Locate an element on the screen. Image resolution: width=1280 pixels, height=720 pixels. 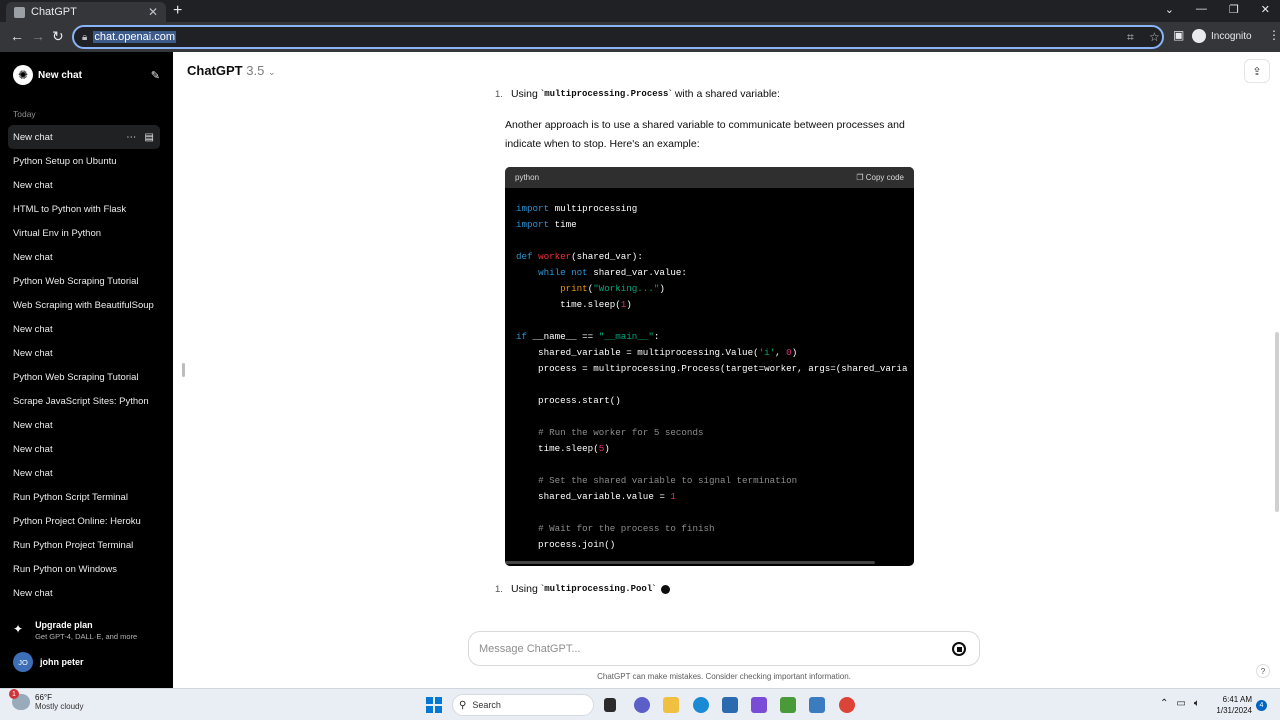
history-item: Run Python Script Terminal is located at coordinates (84, 497).